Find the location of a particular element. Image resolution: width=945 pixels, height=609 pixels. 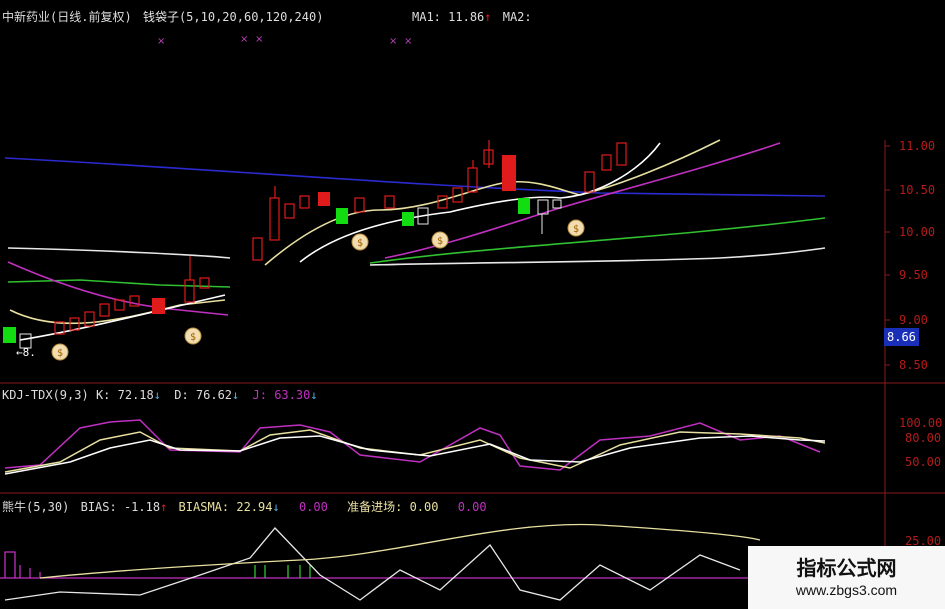

ma-green-left is located at coordinates (119, 283).